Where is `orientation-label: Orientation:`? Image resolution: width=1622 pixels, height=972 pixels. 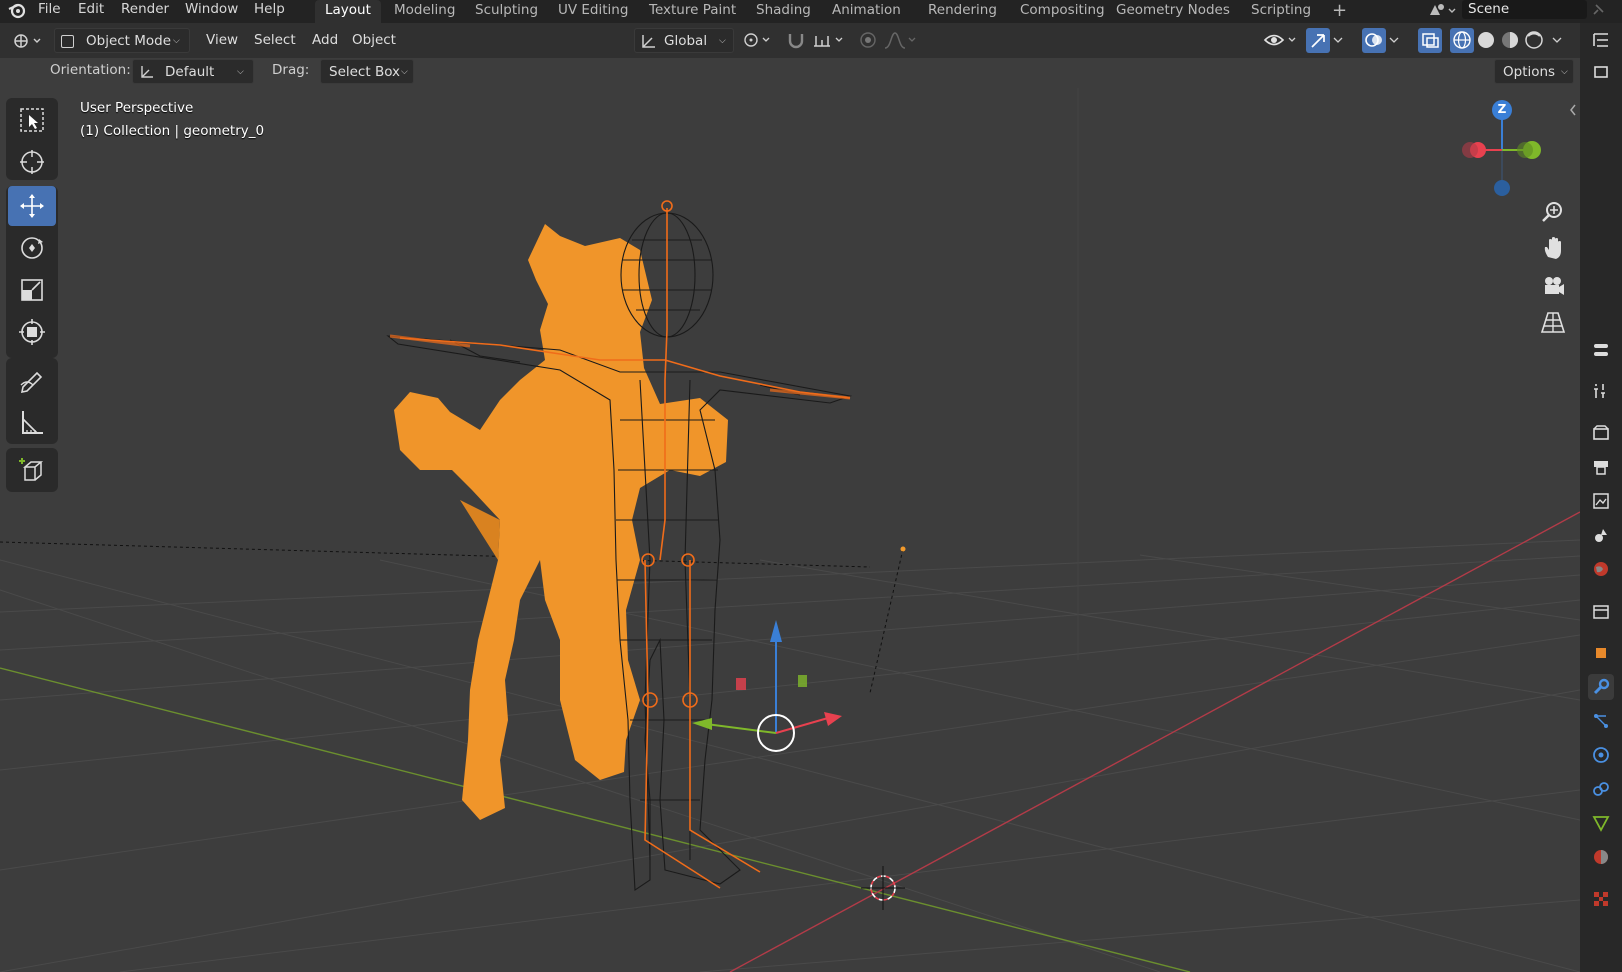
orientation-label: Orientation: is located at coordinates (90, 70).